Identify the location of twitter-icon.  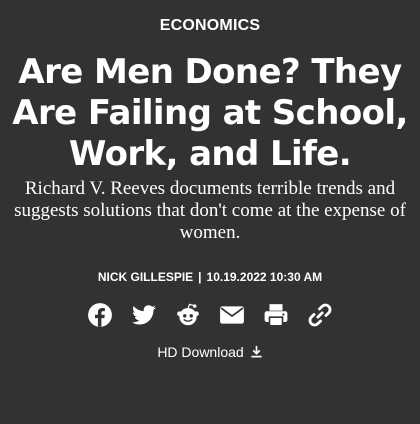
(144, 315).